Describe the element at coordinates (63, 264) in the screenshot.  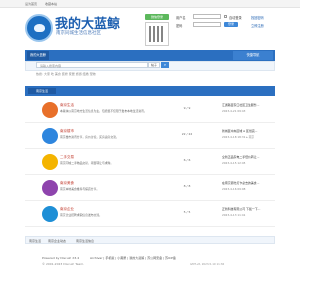
I see `copyright: © 2001-2023 Discuz! Team.` at that location.